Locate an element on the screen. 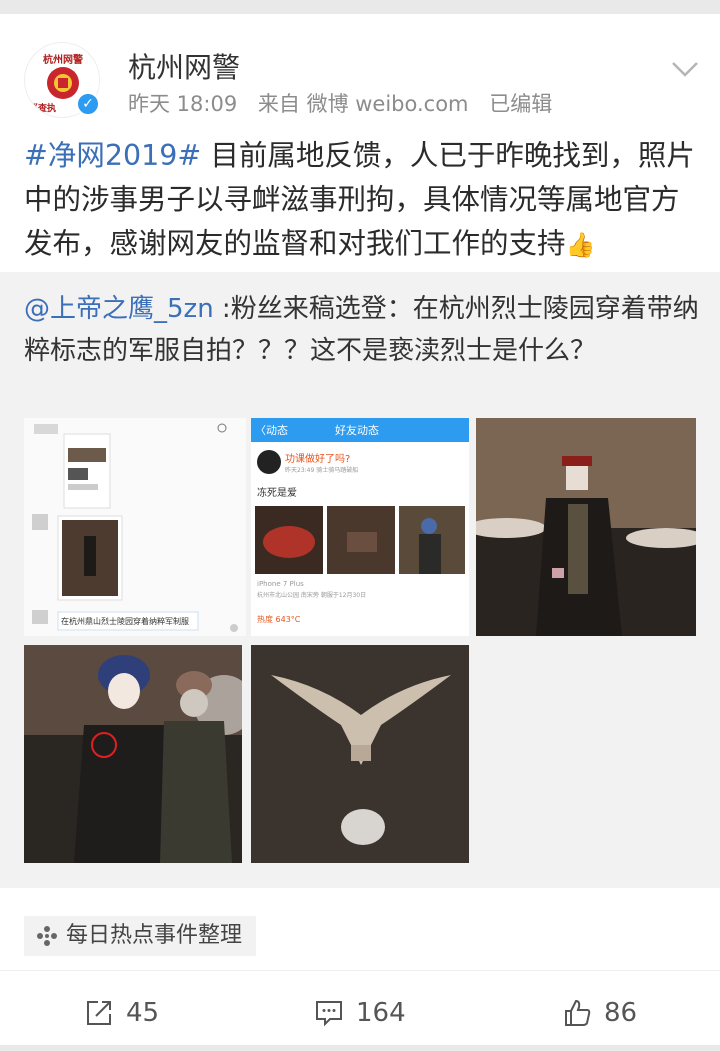 This screenshot has height=1051, width=720. bottom-strip is located at coordinates (360, 1048).